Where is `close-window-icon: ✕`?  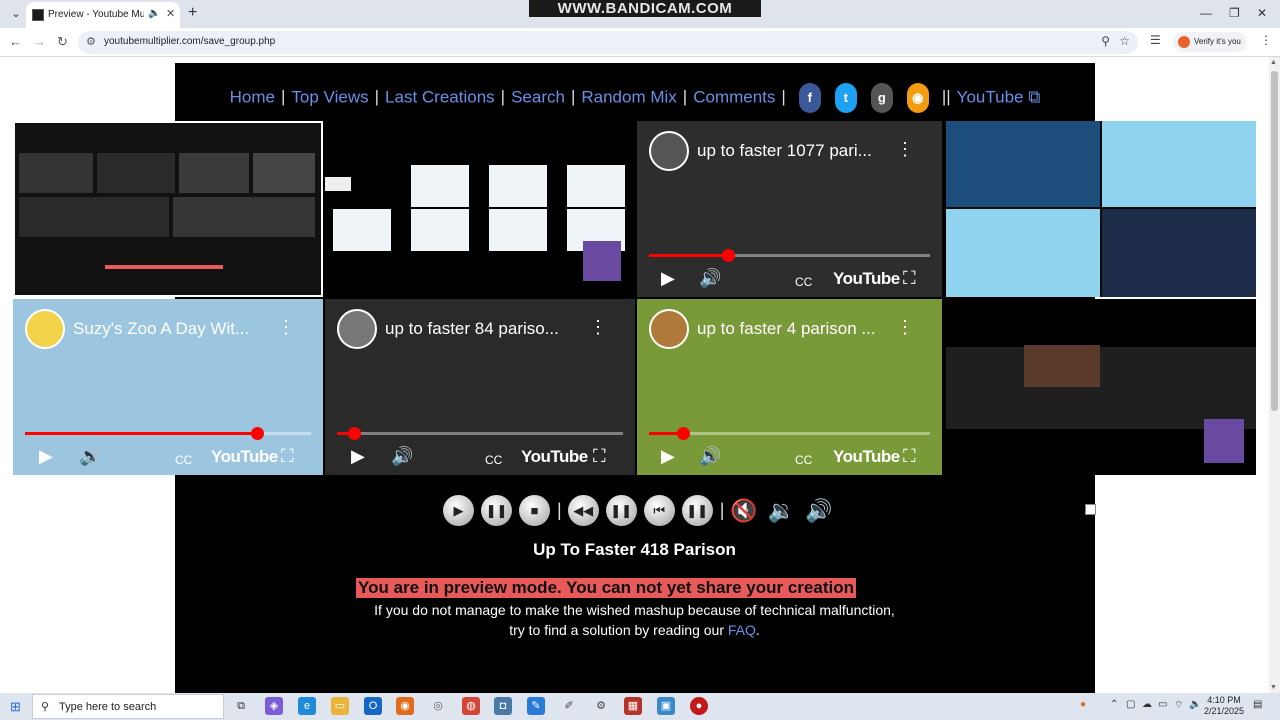
close-window-icon: ✕ is located at coordinates (1262, 13).